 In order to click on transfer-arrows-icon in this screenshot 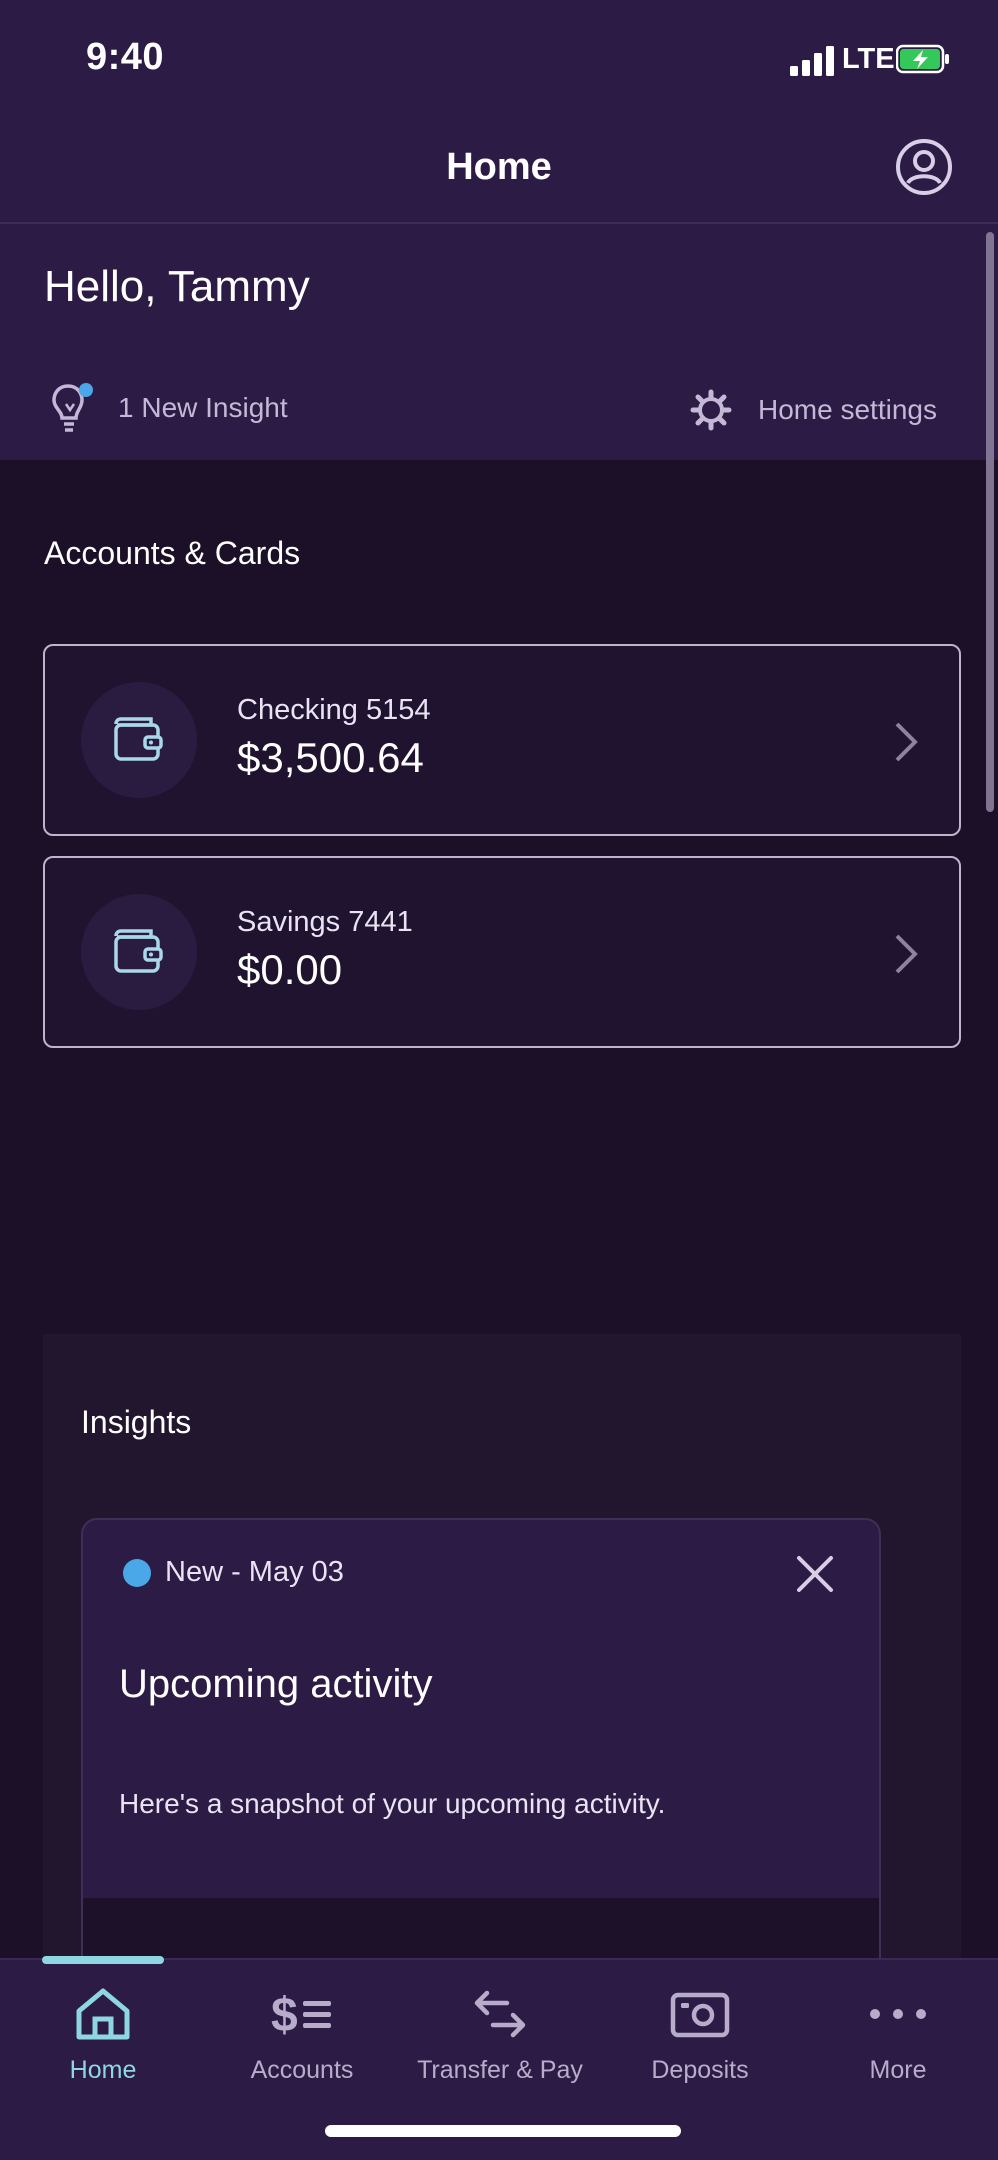, I will do `click(500, 2014)`.